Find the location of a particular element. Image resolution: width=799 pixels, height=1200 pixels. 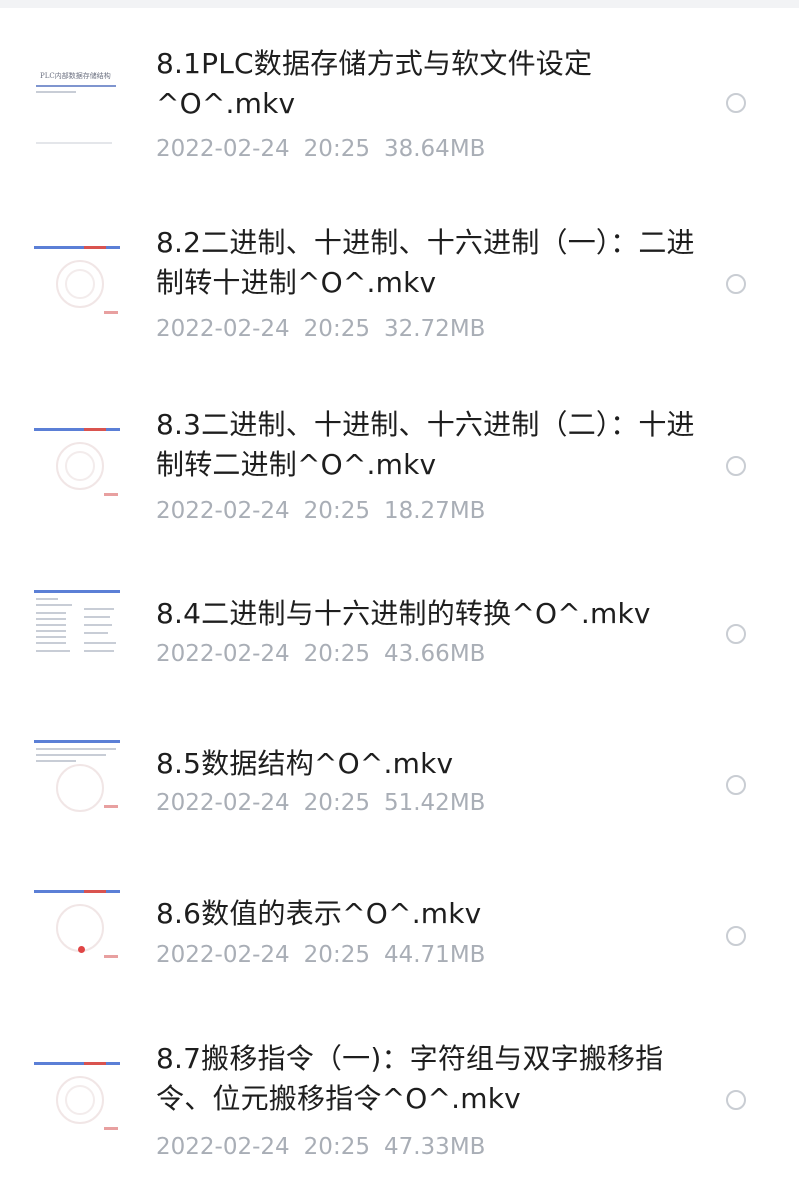

file-size: 47.33MB is located at coordinates (434, 1147).